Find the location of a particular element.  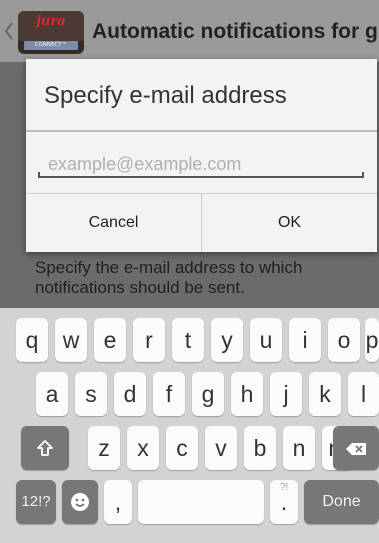

key-n: n is located at coordinates (299, 448).